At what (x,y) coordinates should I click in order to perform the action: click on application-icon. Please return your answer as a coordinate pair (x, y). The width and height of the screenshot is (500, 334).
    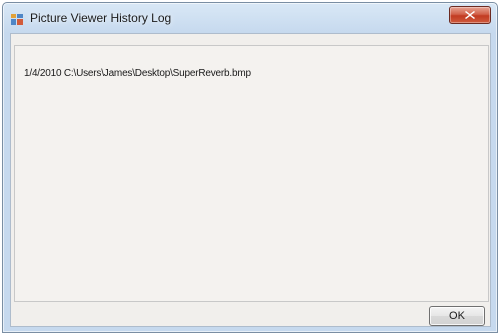
    Looking at the image, I should click on (17, 18).